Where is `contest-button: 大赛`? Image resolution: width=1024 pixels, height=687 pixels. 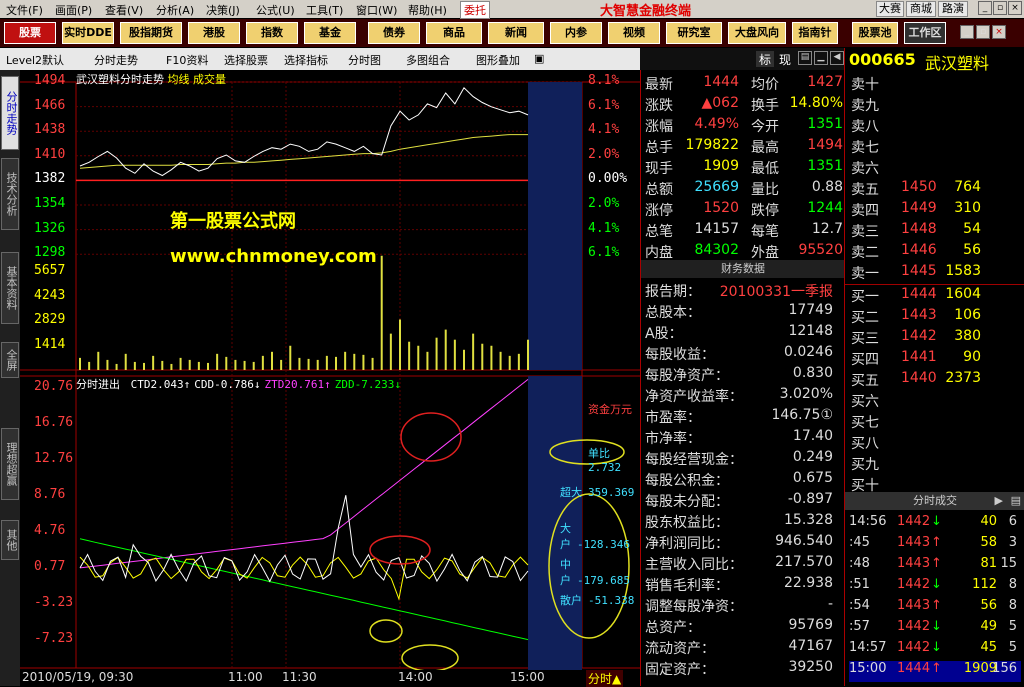 contest-button: 大赛 is located at coordinates (890, 9).